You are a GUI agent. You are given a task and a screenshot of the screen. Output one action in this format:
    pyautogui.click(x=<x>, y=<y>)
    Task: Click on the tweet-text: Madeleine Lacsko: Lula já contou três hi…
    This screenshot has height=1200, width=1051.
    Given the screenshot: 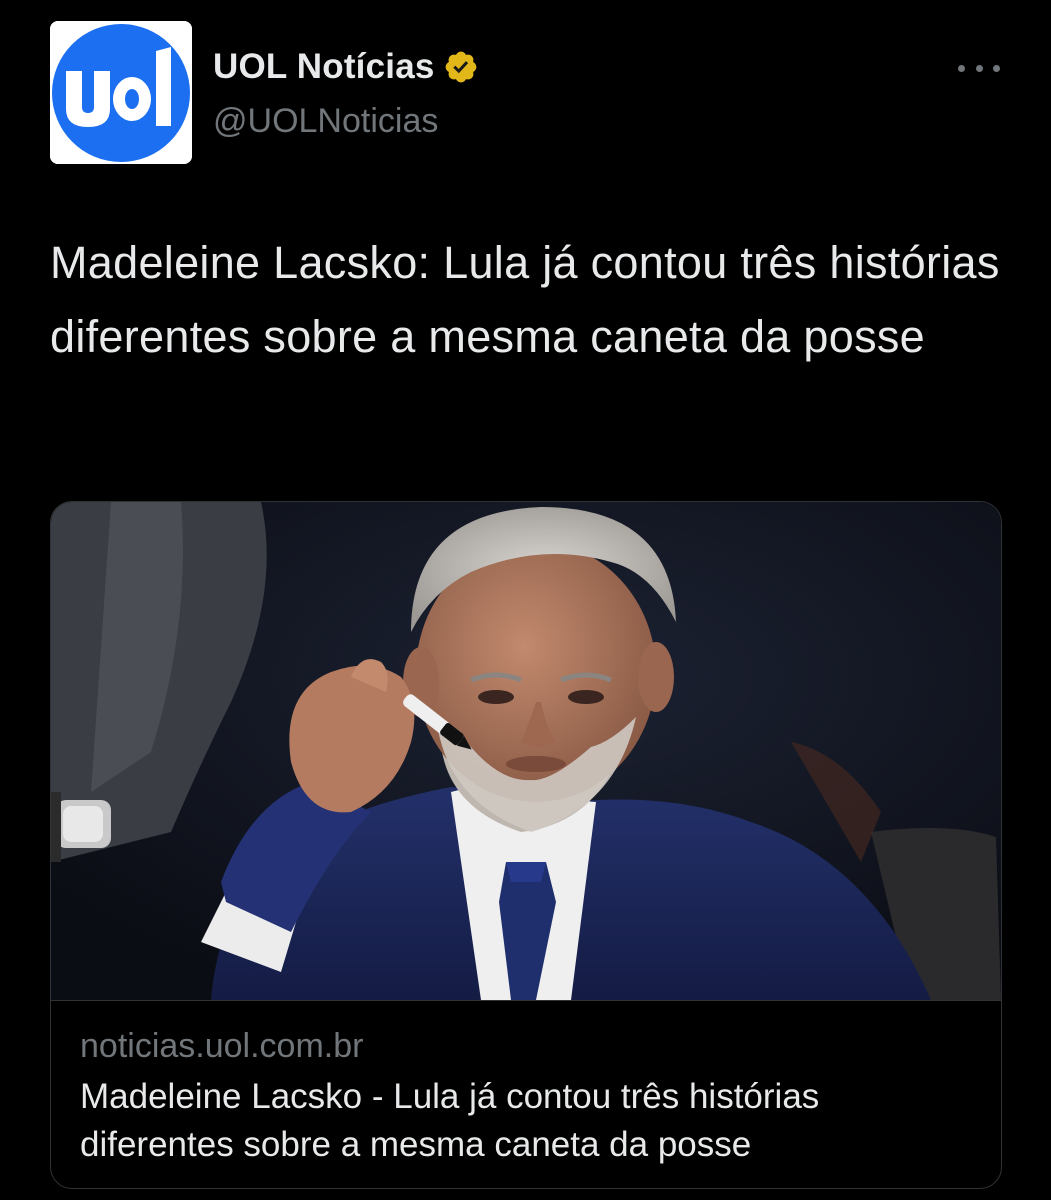 What is the action you would take?
    pyautogui.click(x=525, y=299)
    